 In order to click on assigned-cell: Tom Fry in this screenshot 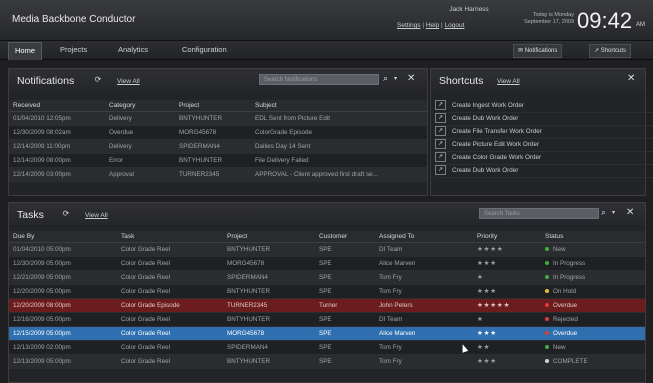, I will do `click(424, 277)`.